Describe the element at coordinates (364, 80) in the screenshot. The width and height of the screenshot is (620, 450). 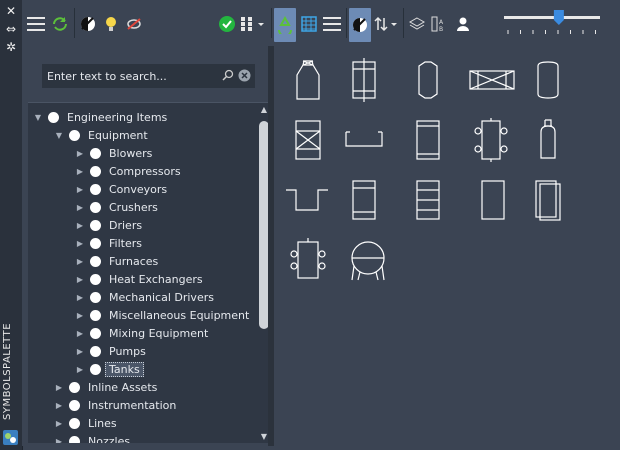
I see `symbol-vertical-vessel` at that location.